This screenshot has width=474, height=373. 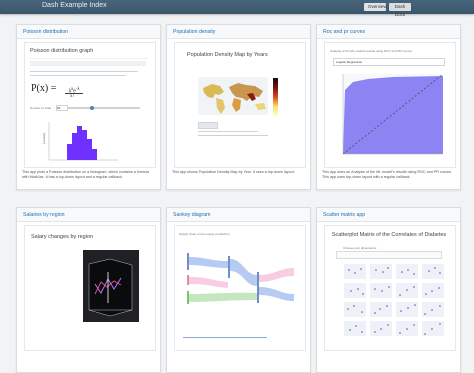 I want to click on matrix-grid, so click(x=394, y=300).